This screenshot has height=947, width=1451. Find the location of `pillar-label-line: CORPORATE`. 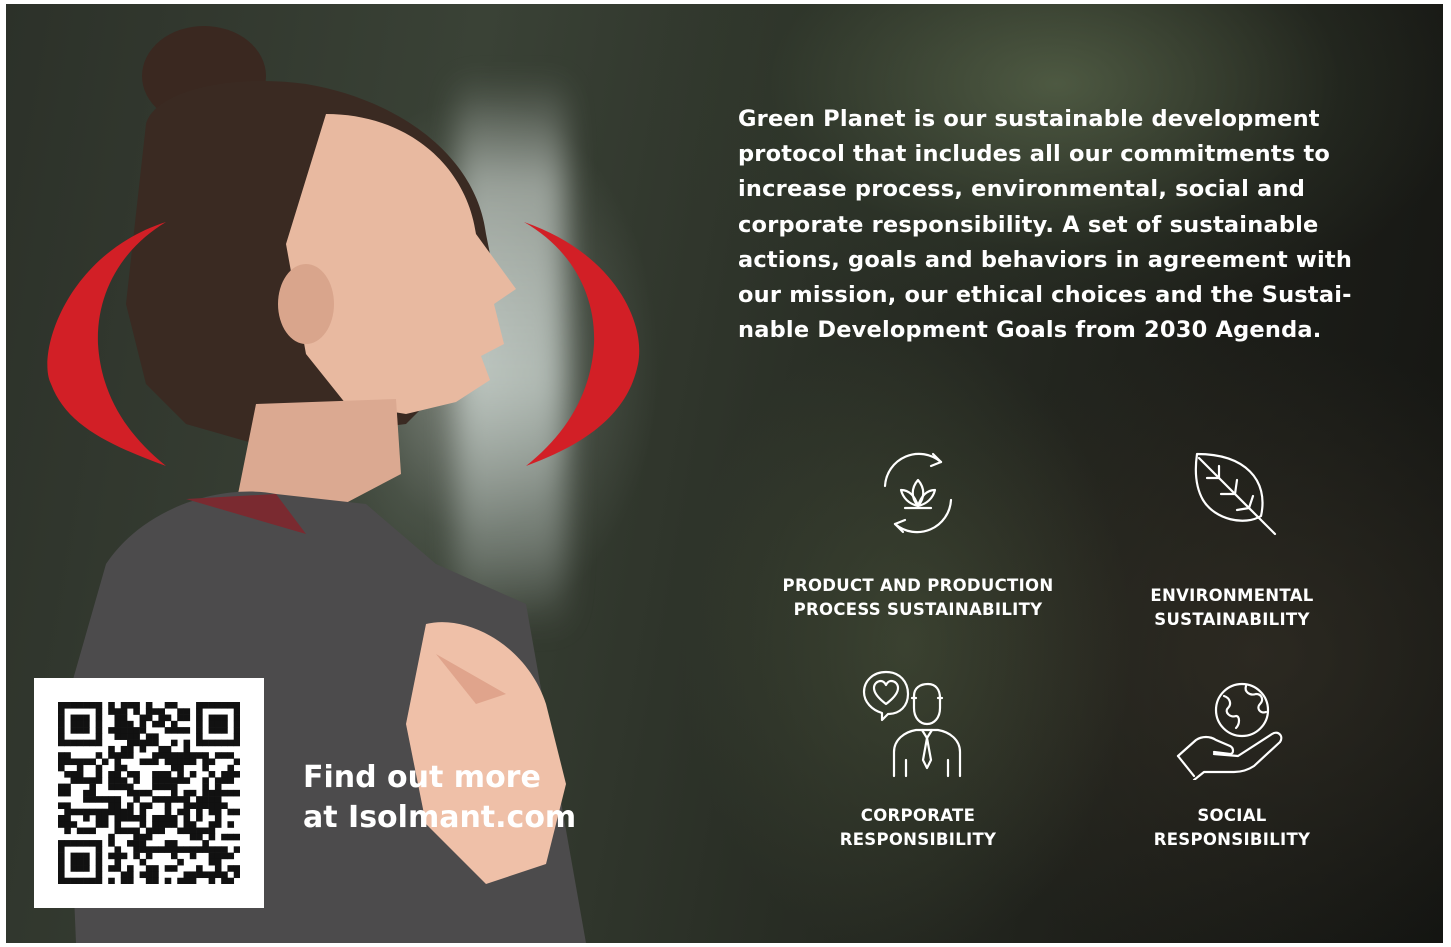

pillar-label-line: CORPORATE is located at coordinates (918, 815).